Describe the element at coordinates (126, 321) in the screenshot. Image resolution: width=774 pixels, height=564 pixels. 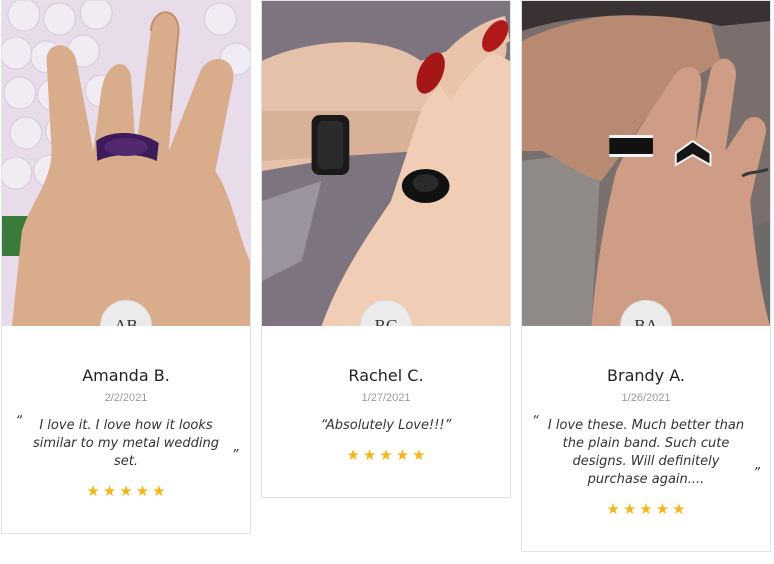
I see `avatar-initials: AB` at that location.